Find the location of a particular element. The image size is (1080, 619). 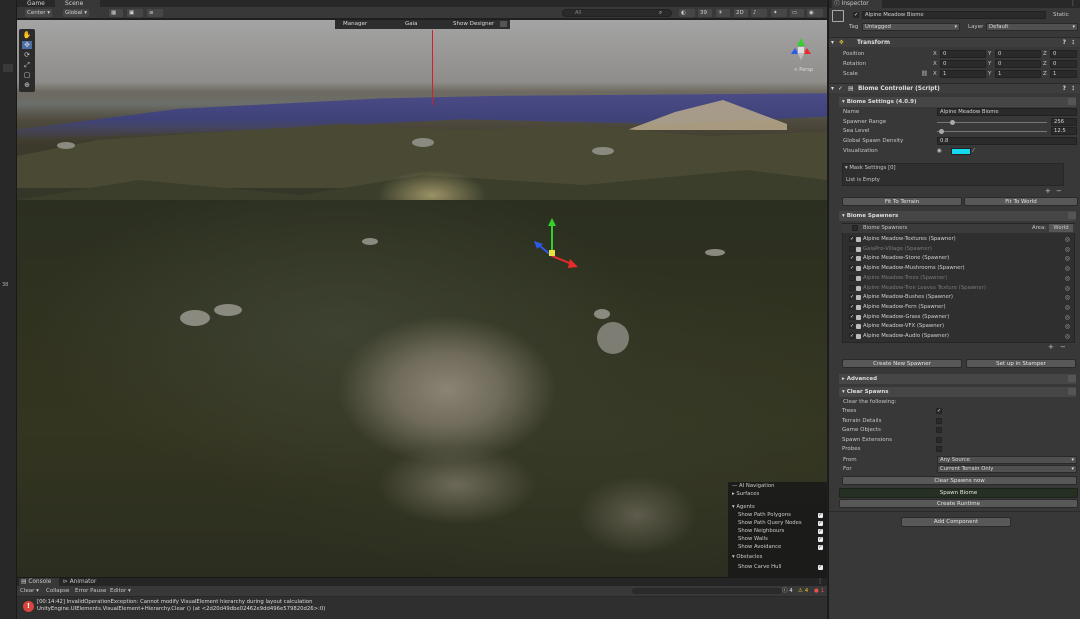

for-dropdown: Current Terrain Only is located at coordinates (1007, 469).